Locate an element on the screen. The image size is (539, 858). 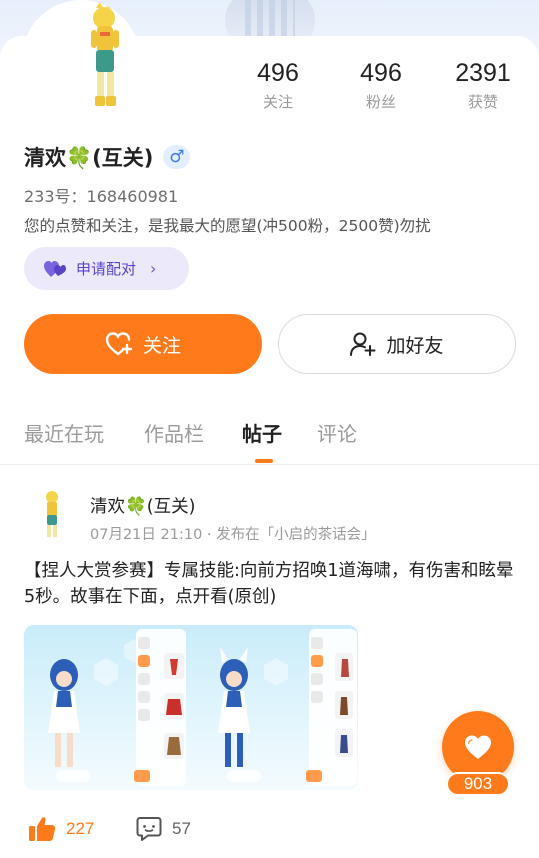
tabs-divider is located at coordinates (269, 464).